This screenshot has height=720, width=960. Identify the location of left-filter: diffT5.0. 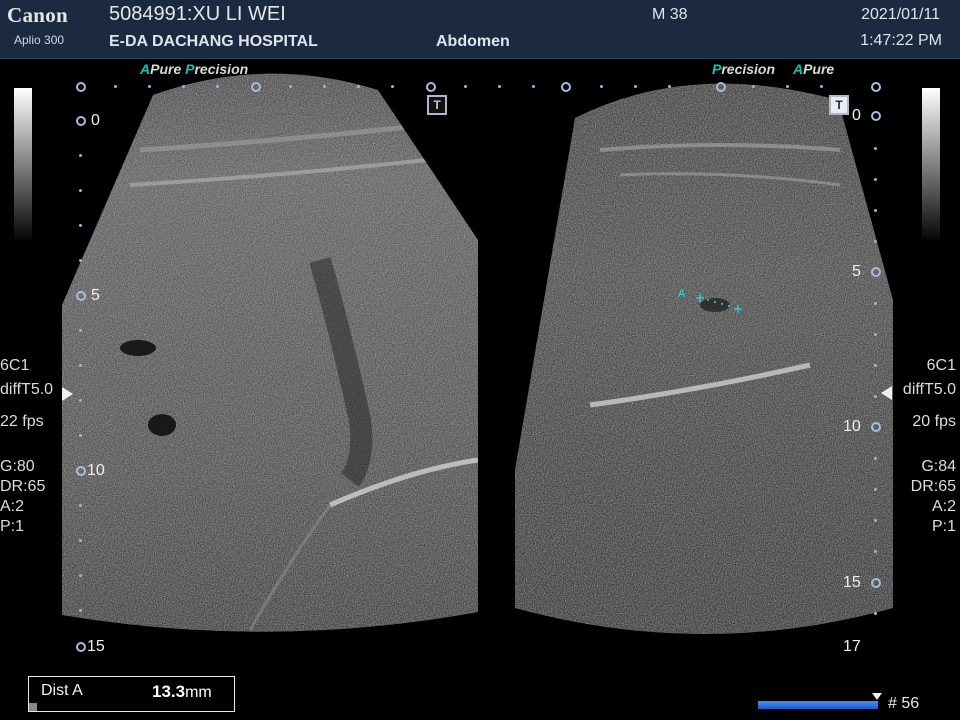
(27, 389).